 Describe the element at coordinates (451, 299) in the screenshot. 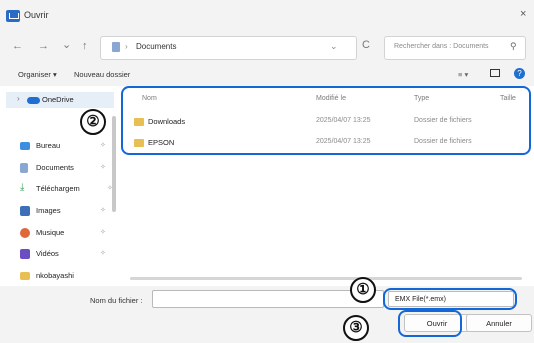

I see `file-type-select: EMX File(*.emx)` at that location.